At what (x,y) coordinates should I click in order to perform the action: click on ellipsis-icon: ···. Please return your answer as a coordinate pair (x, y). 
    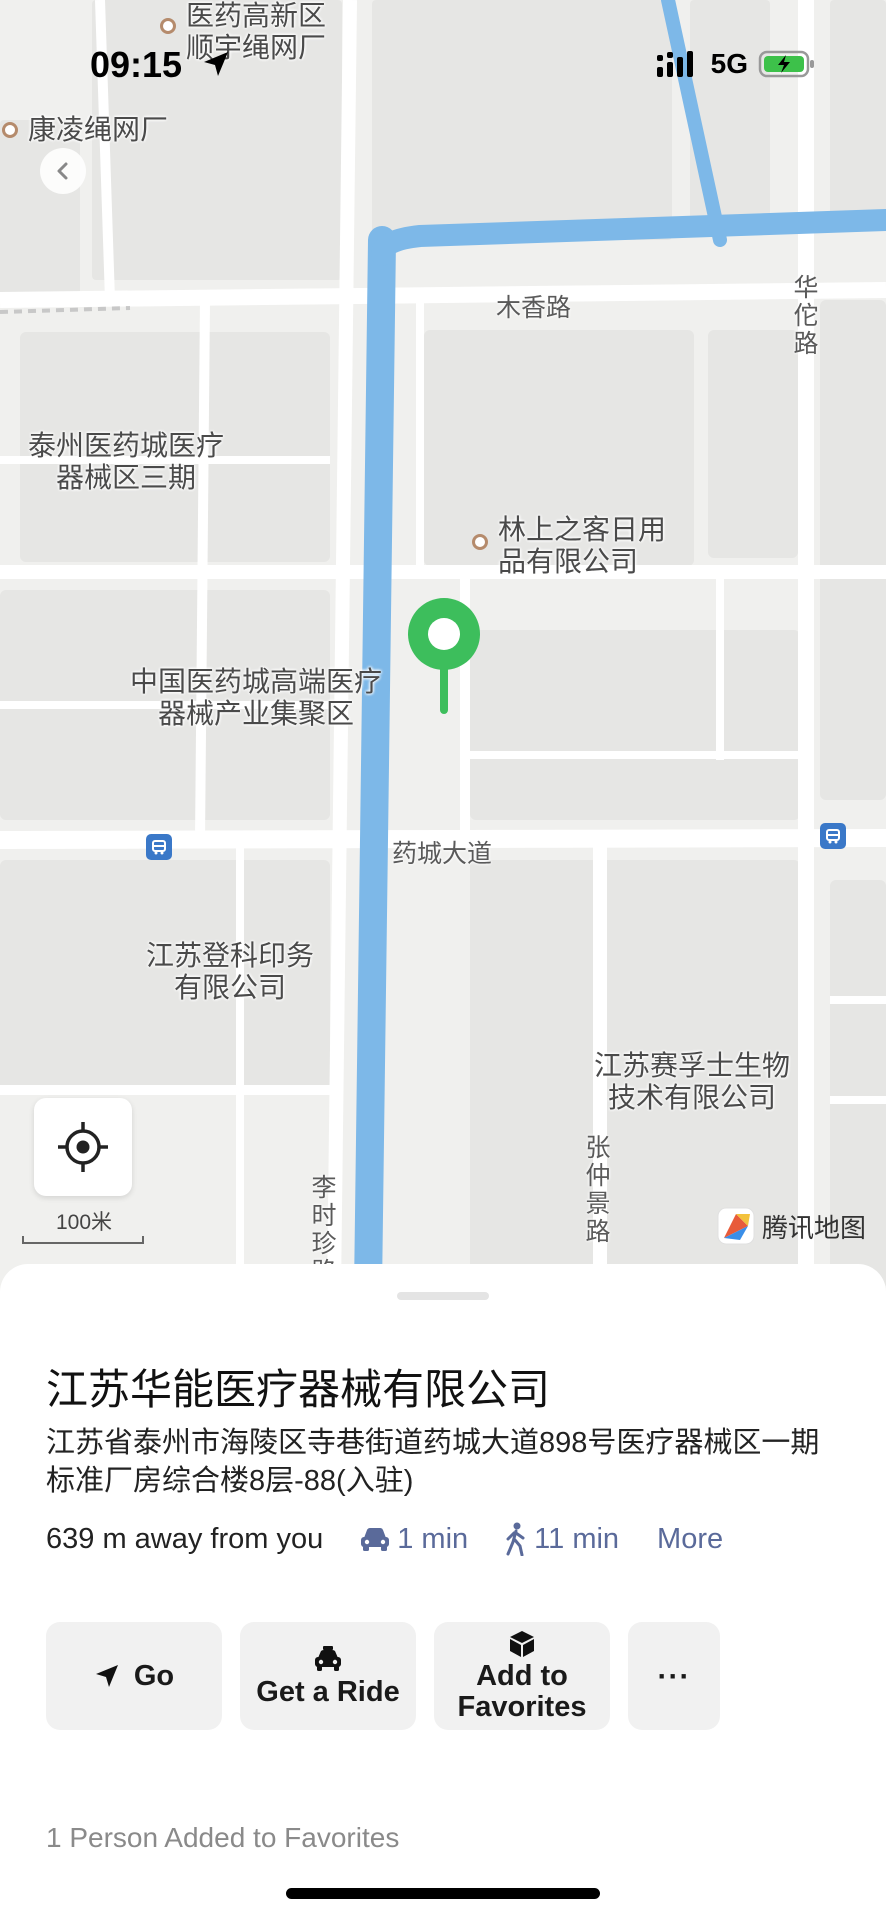
    Looking at the image, I should click on (674, 1676).